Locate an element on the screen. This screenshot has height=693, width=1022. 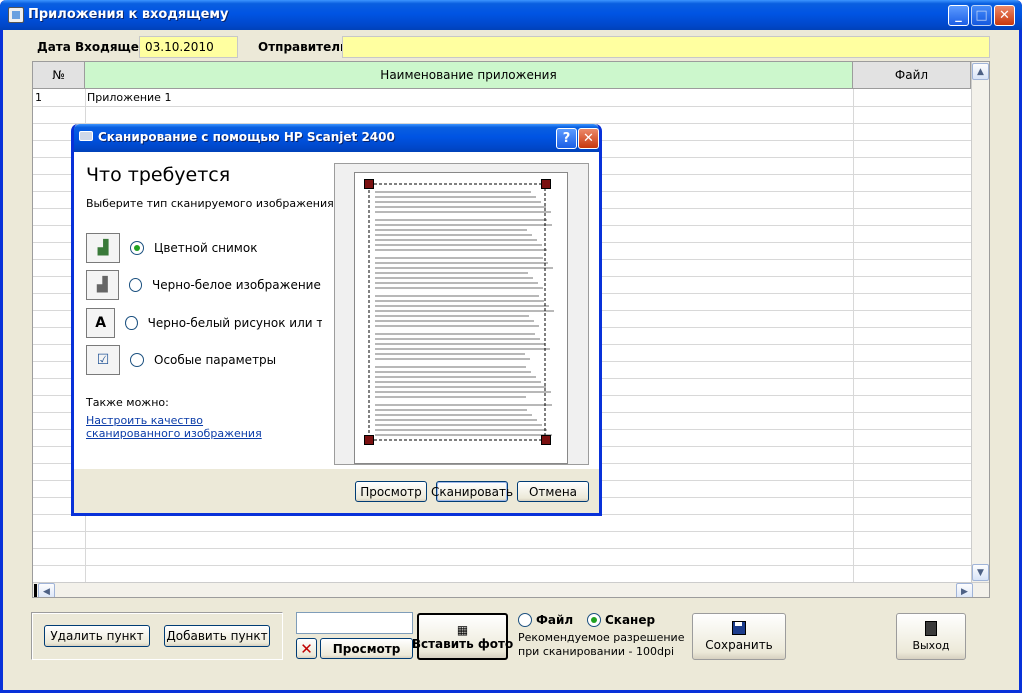
exit-label: Выход is located at coordinates (931, 645).